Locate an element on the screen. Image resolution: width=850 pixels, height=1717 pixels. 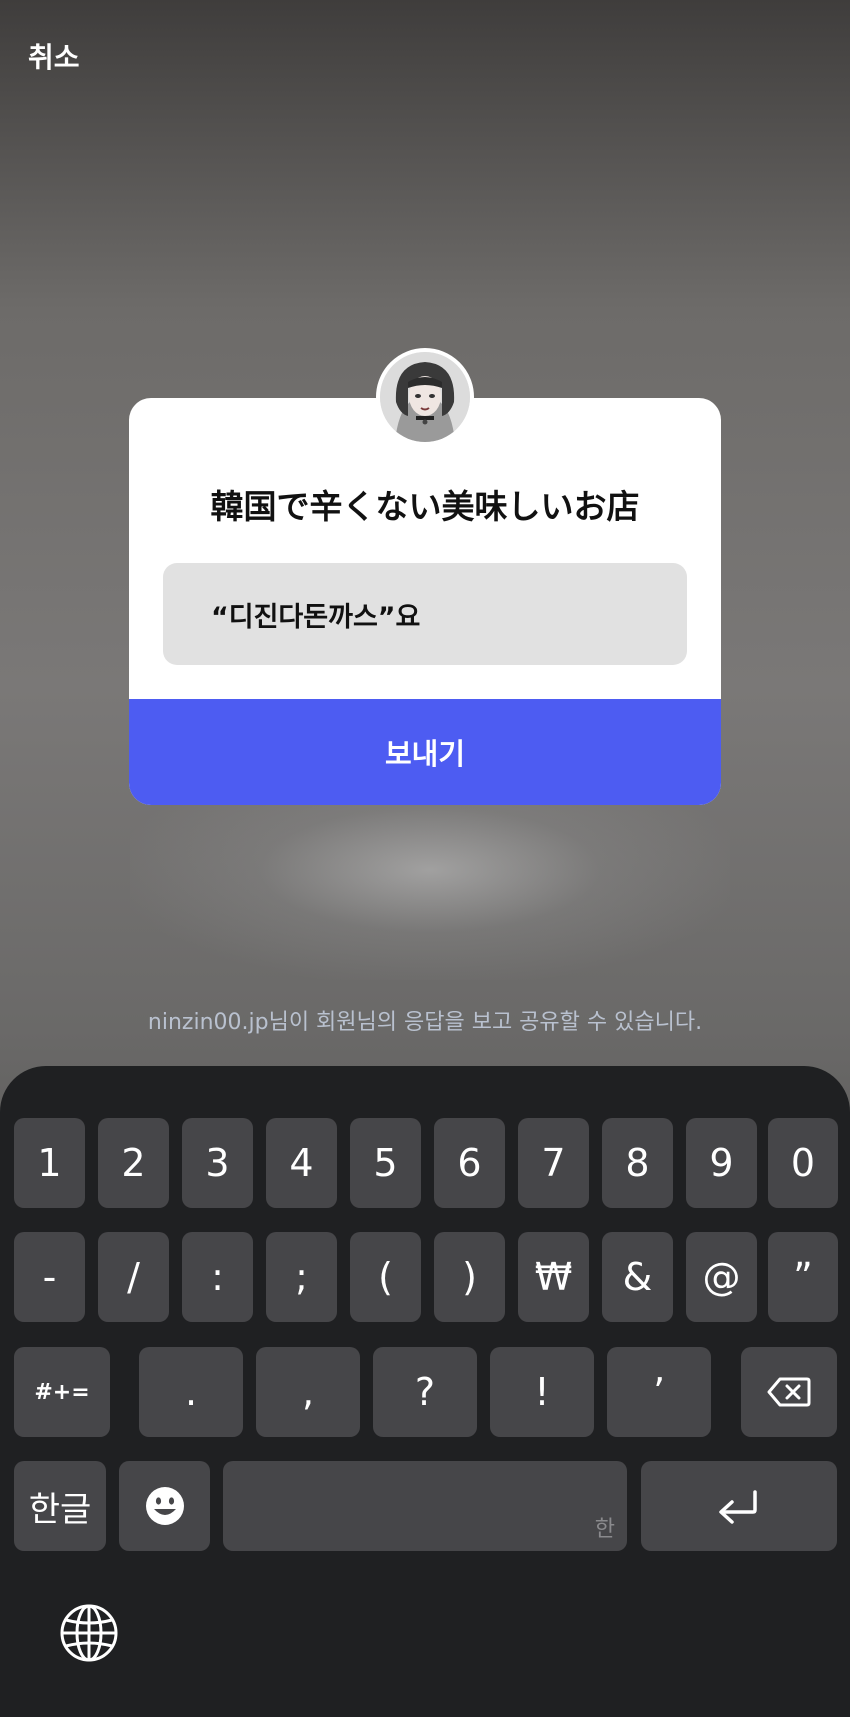
key-colon: : is located at coordinates (217, 1277).